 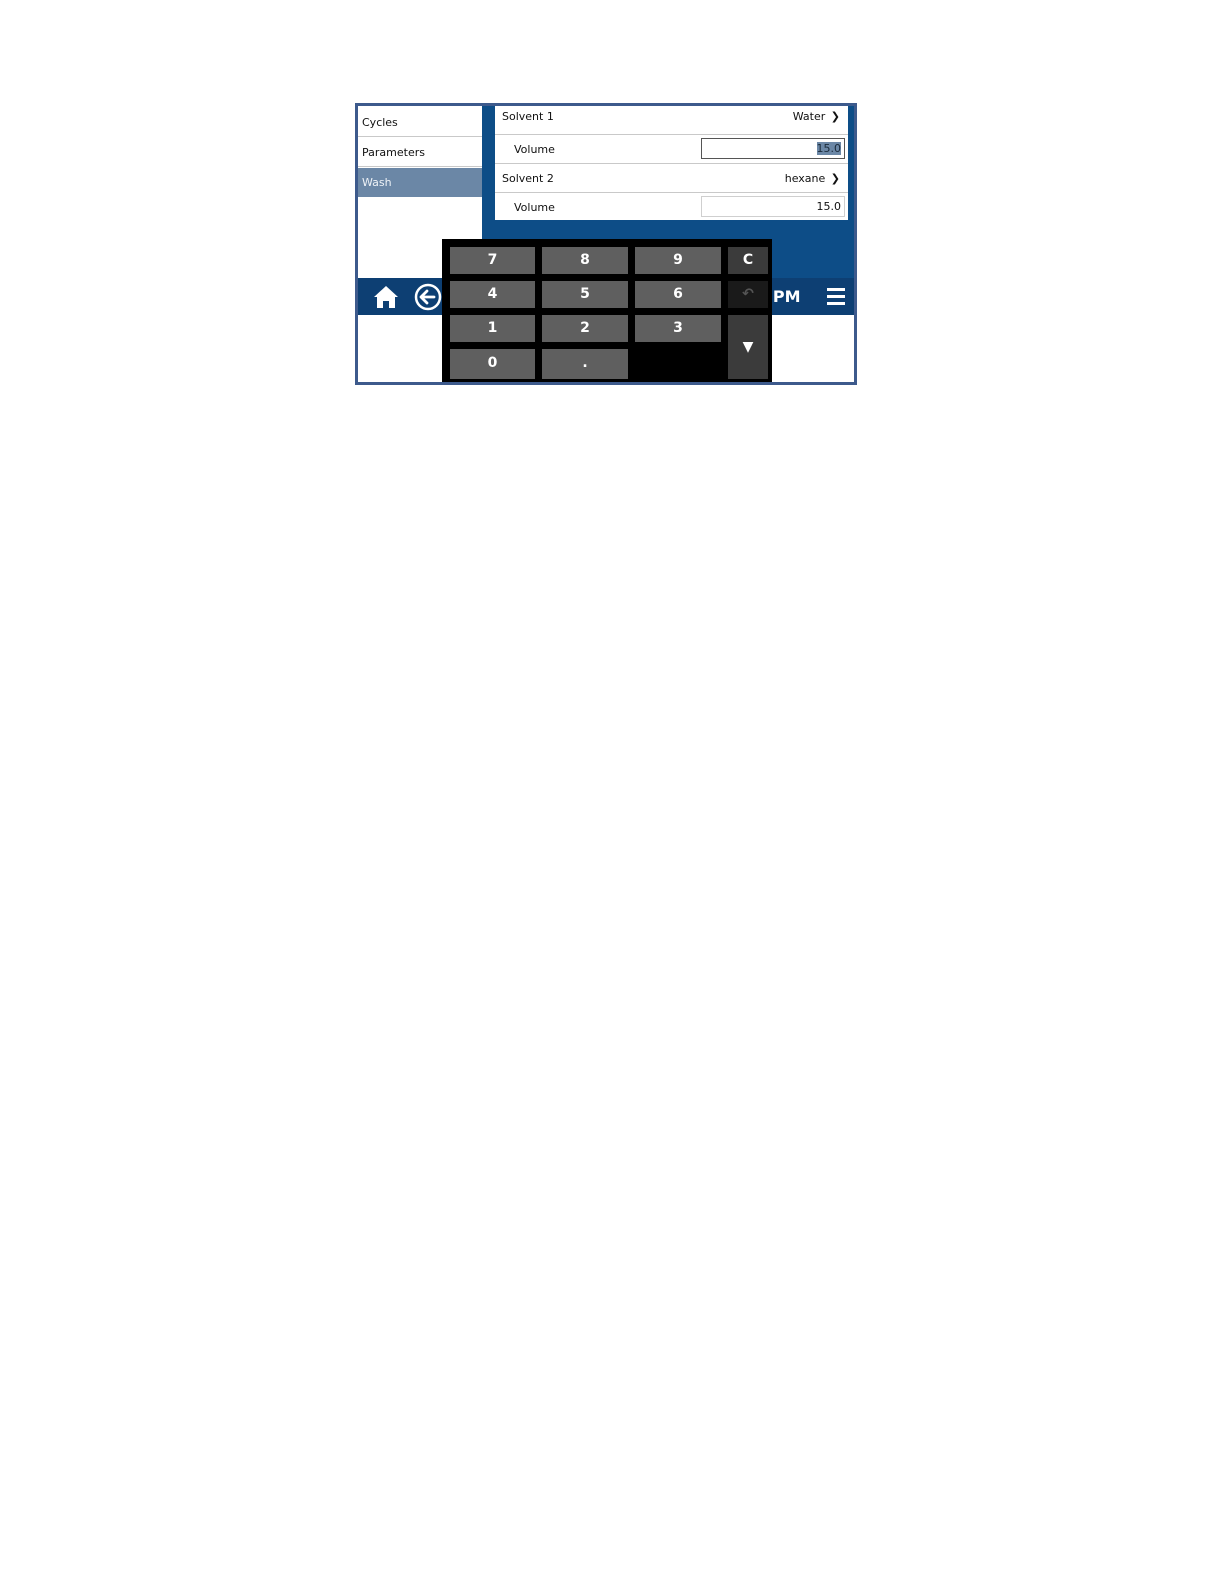 What do you see at coordinates (534, 207) in the screenshot?
I see `volume2-label: Volume` at bounding box center [534, 207].